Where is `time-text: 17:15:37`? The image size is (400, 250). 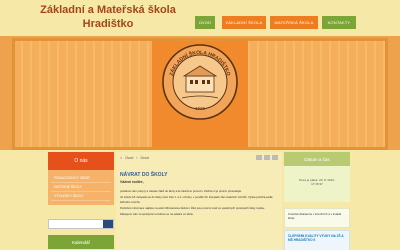 time-text: 17:15:37 is located at coordinates (317, 184).